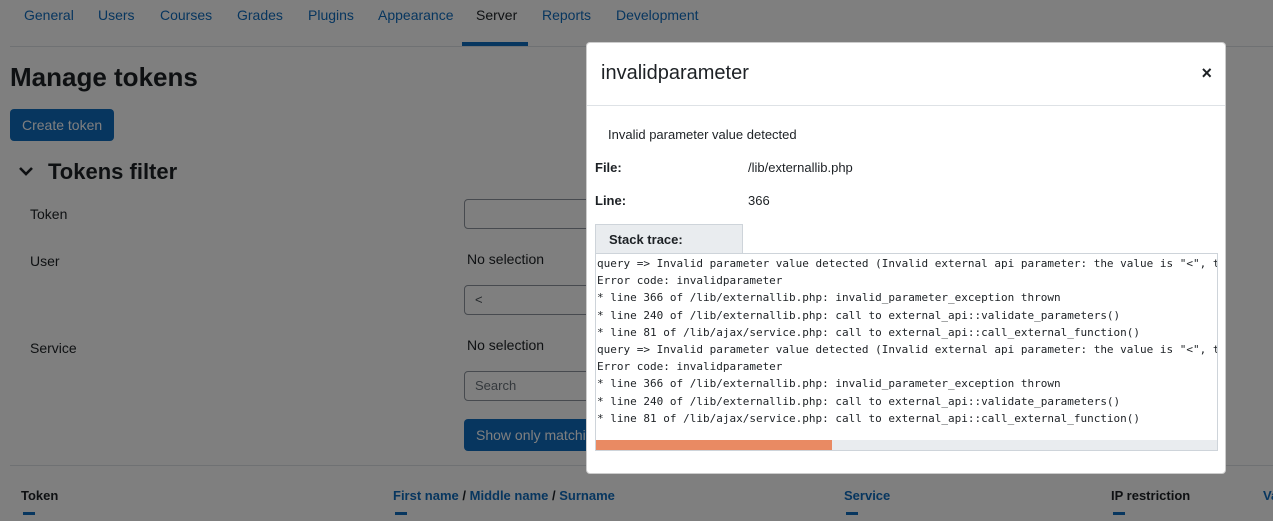 This screenshot has width=1273, height=521. I want to click on dialog-header: invalidparameter ×, so click(906, 74).